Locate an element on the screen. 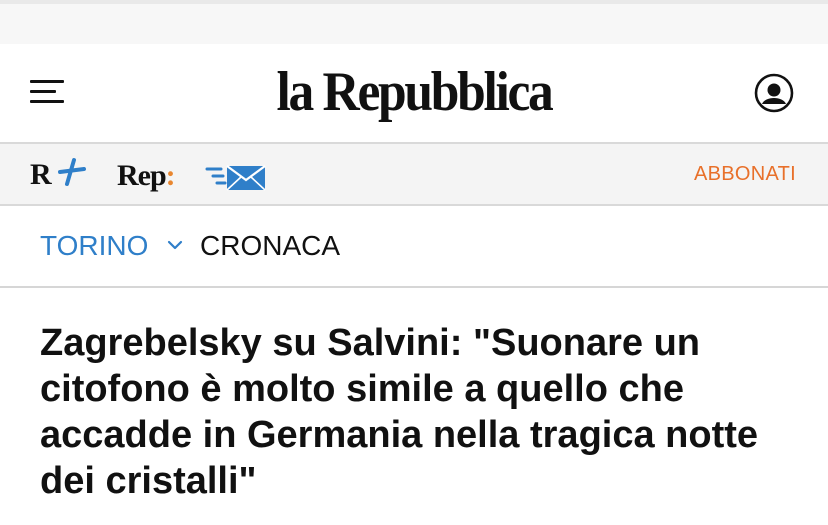  subscribe-button: ABBONATI is located at coordinates (745, 174).